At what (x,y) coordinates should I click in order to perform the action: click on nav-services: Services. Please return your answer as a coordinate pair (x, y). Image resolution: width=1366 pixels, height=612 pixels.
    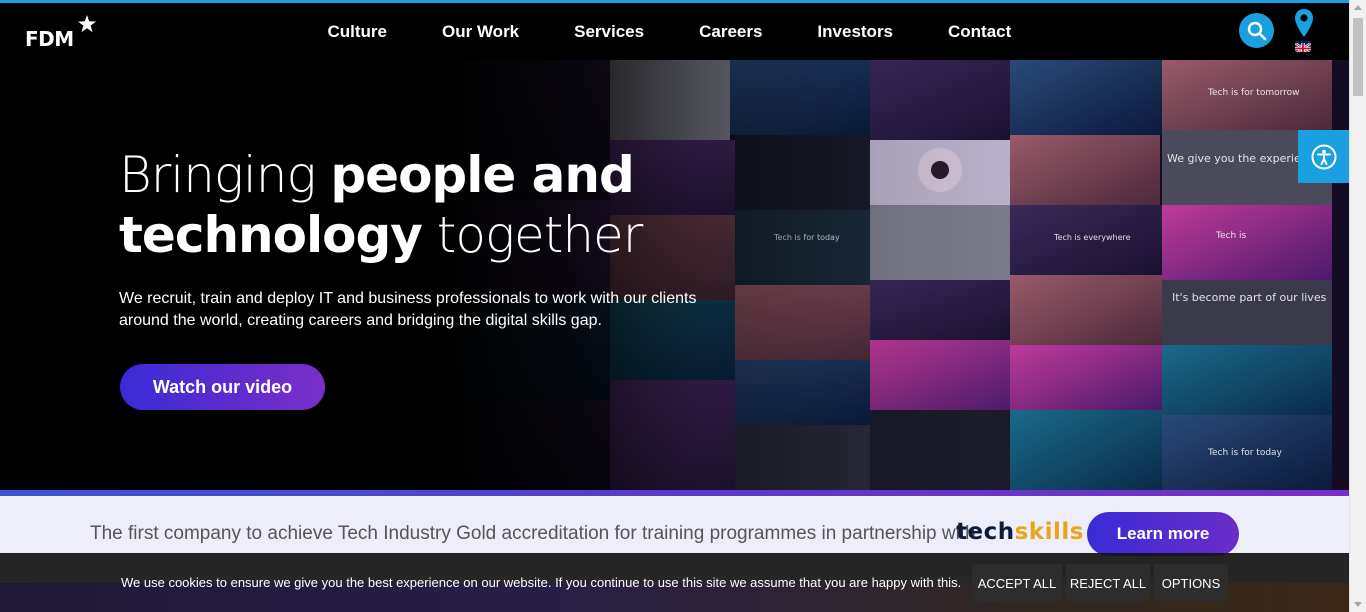
    Looking at the image, I should click on (609, 31).